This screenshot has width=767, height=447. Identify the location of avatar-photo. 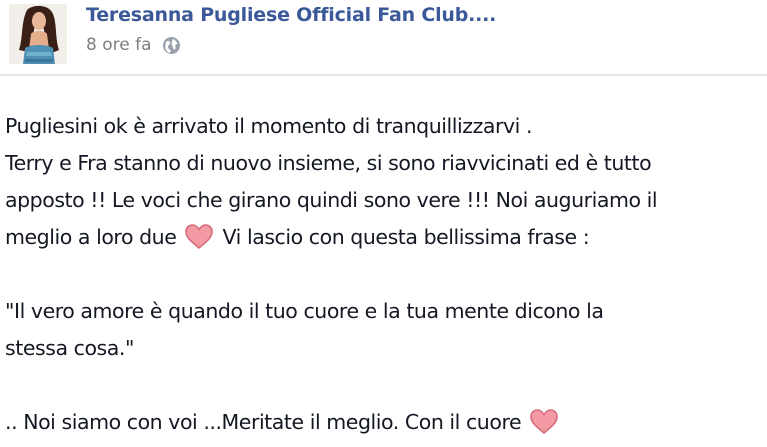
(38, 34).